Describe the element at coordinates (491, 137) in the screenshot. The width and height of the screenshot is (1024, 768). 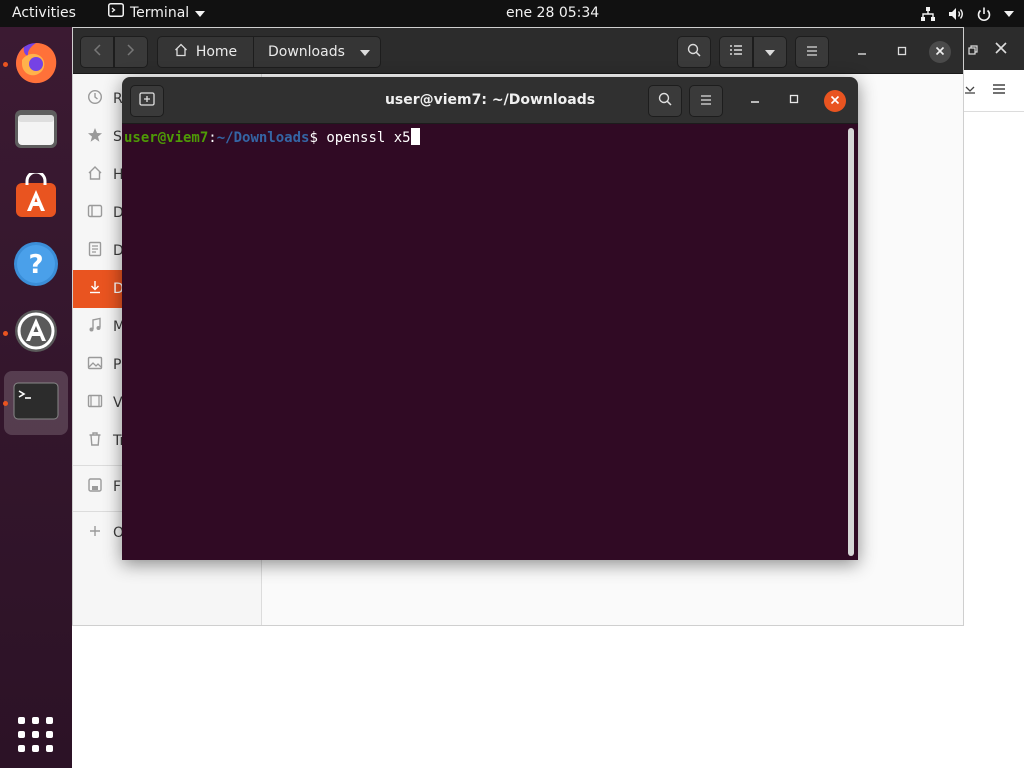
I see `terminal-prompt-line: user@viem7:~/Downloads$ openssl x5` at that location.